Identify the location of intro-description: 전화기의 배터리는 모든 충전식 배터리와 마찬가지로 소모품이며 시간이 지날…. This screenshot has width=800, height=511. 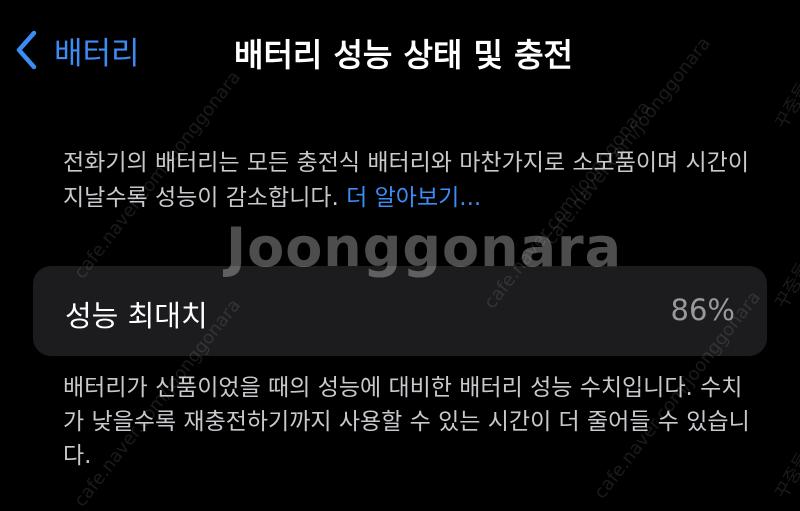
(413, 181).